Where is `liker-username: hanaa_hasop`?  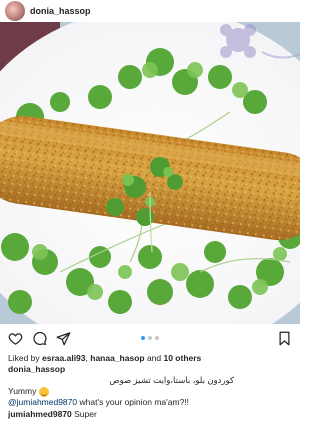
liker-username: hanaa_hasop is located at coordinates (117, 358).